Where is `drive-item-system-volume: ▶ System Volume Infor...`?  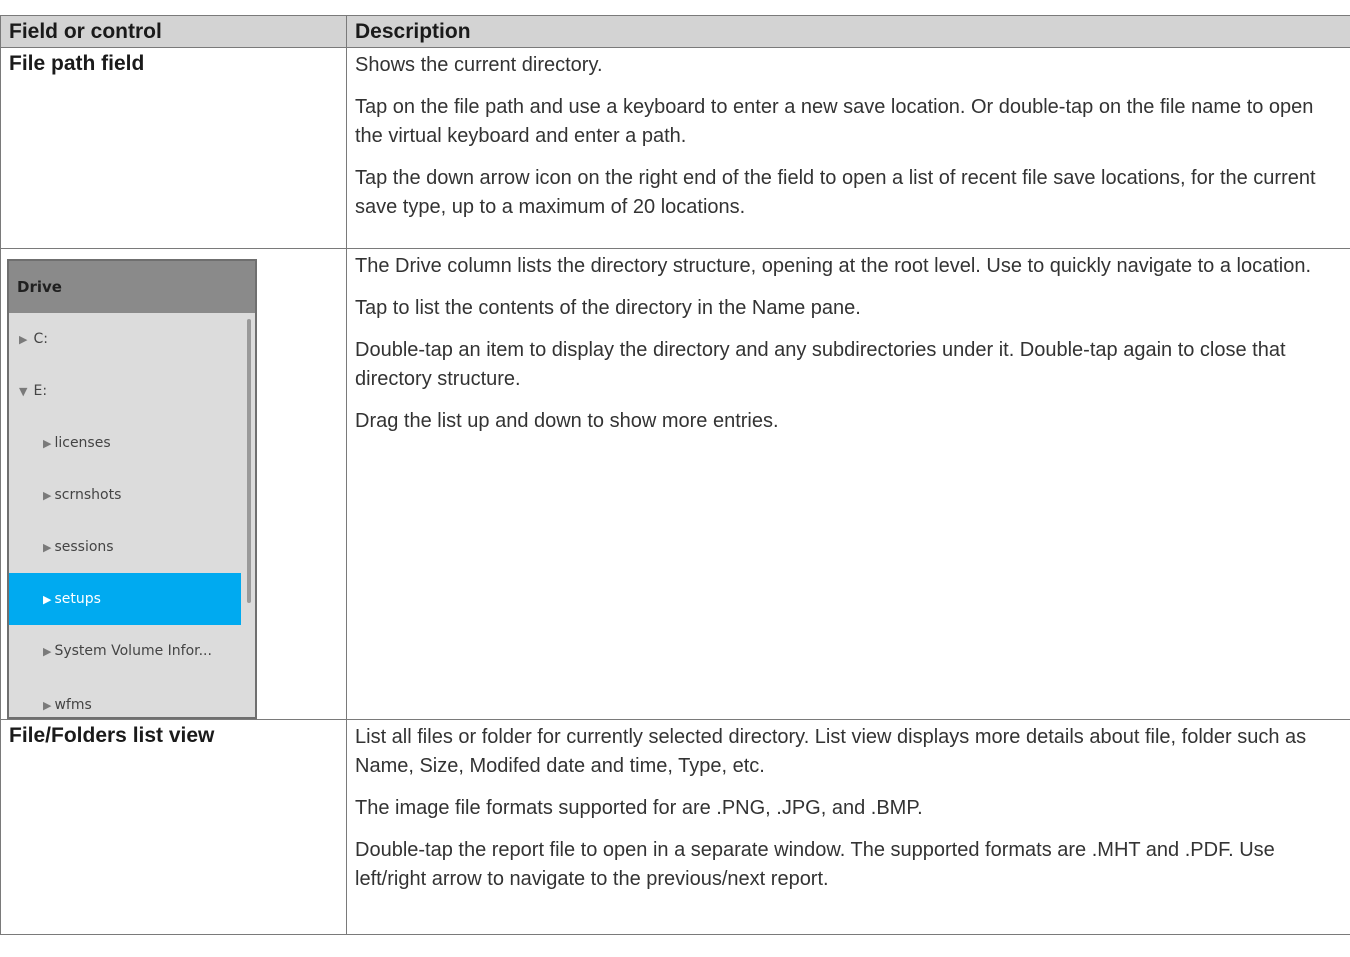
drive-item-system-volume: ▶ System Volume Infor... is located at coordinates (125, 651).